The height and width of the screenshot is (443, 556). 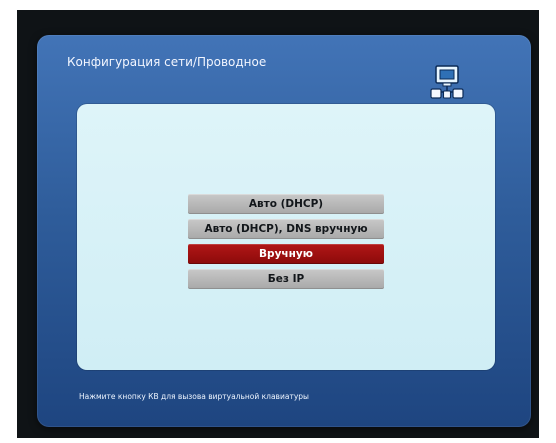 What do you see at coordinates (286, 204) in the screenshot?
I see `auto-dhcp-option: Авто (DHCP)` at bounding box center [286, 204].